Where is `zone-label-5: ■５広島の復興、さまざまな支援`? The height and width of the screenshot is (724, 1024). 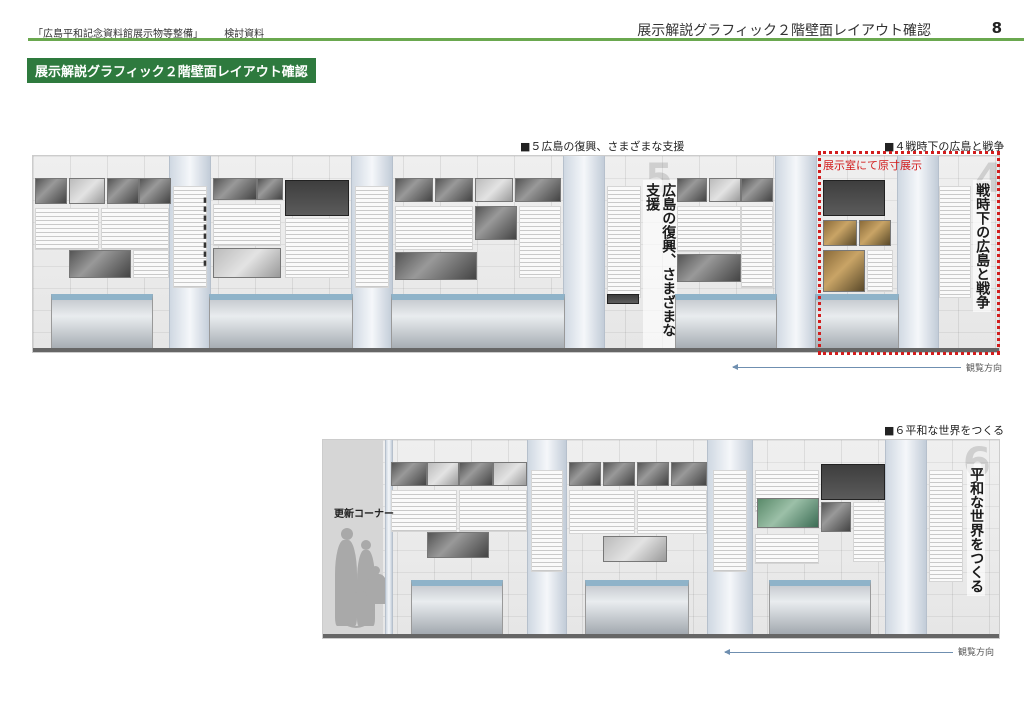
zone-label-5: ■５広島の復興、さまざまな支援 is located at coordinates (602, 146).